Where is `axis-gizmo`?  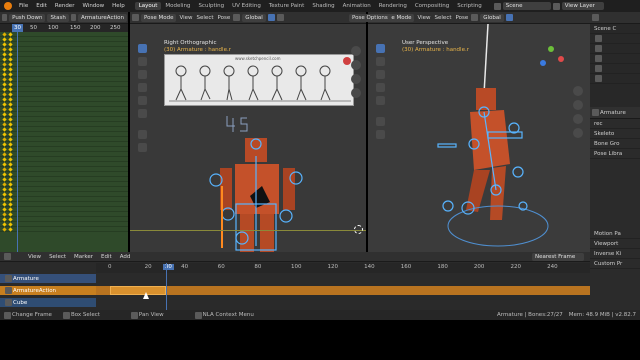 axis-gizmo is located at coordinates (553, 61).